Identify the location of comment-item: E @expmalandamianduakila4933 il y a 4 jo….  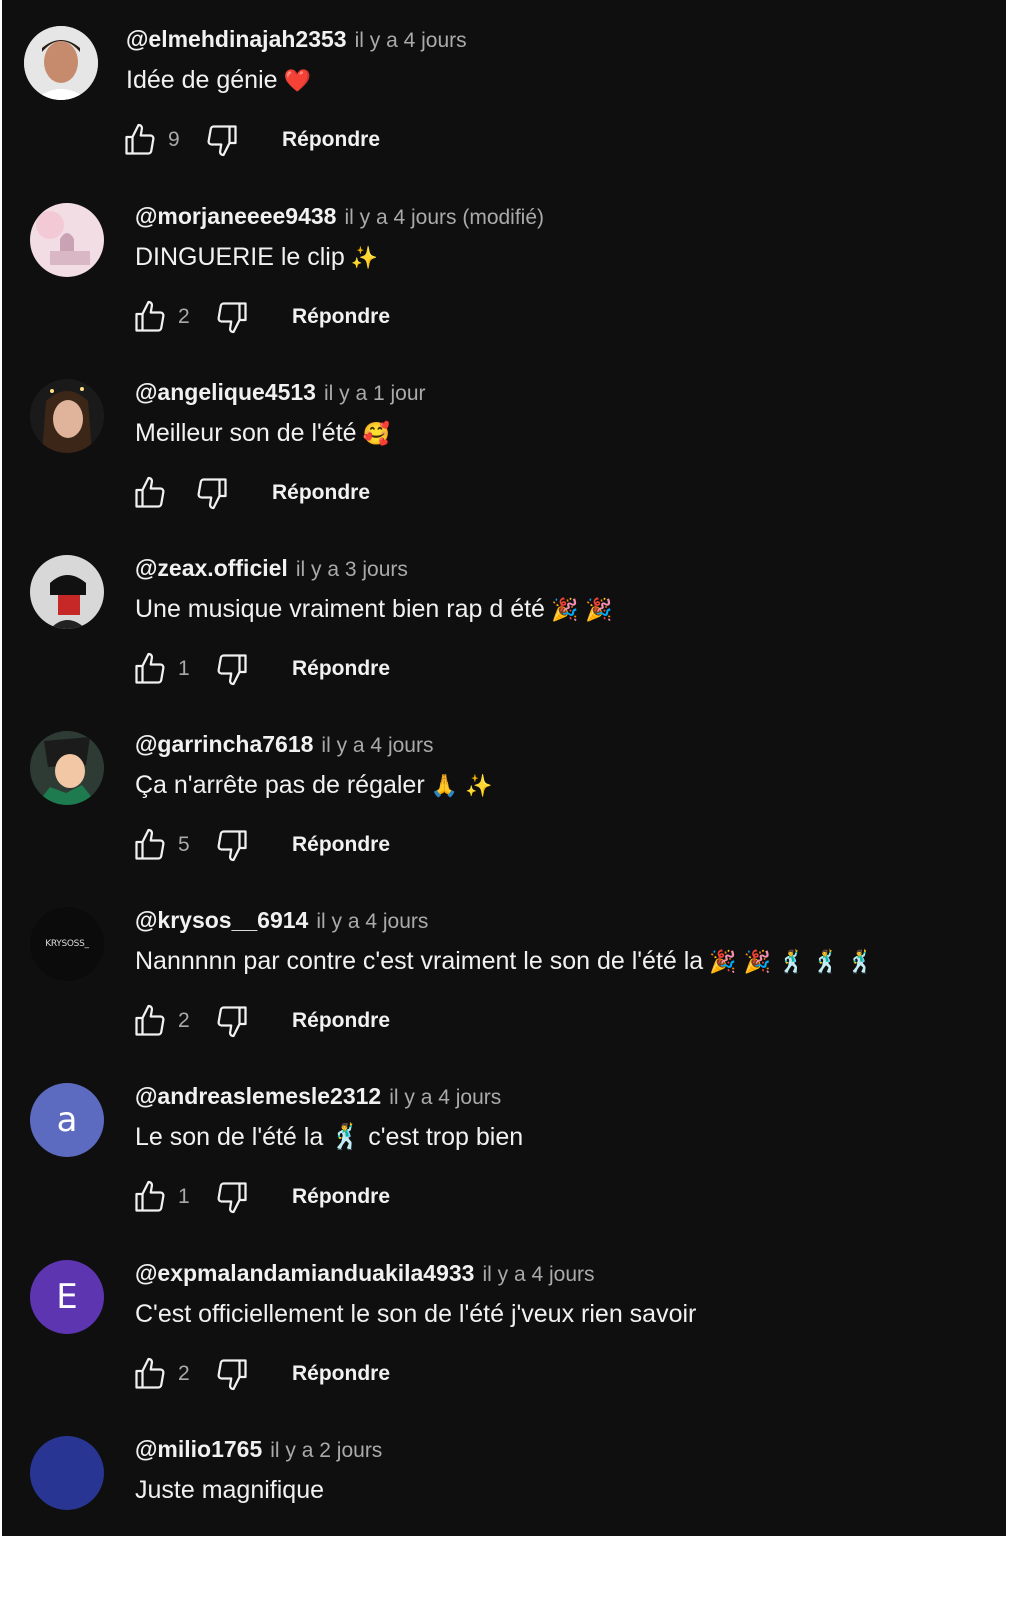
(502, 1348).